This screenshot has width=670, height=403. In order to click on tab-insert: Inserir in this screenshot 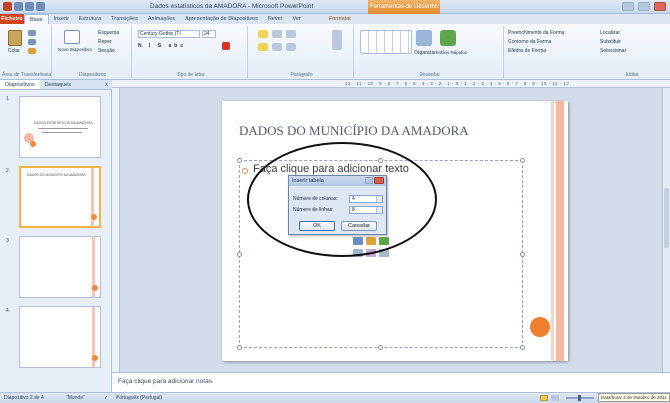, I will do `click(61, 19)`.